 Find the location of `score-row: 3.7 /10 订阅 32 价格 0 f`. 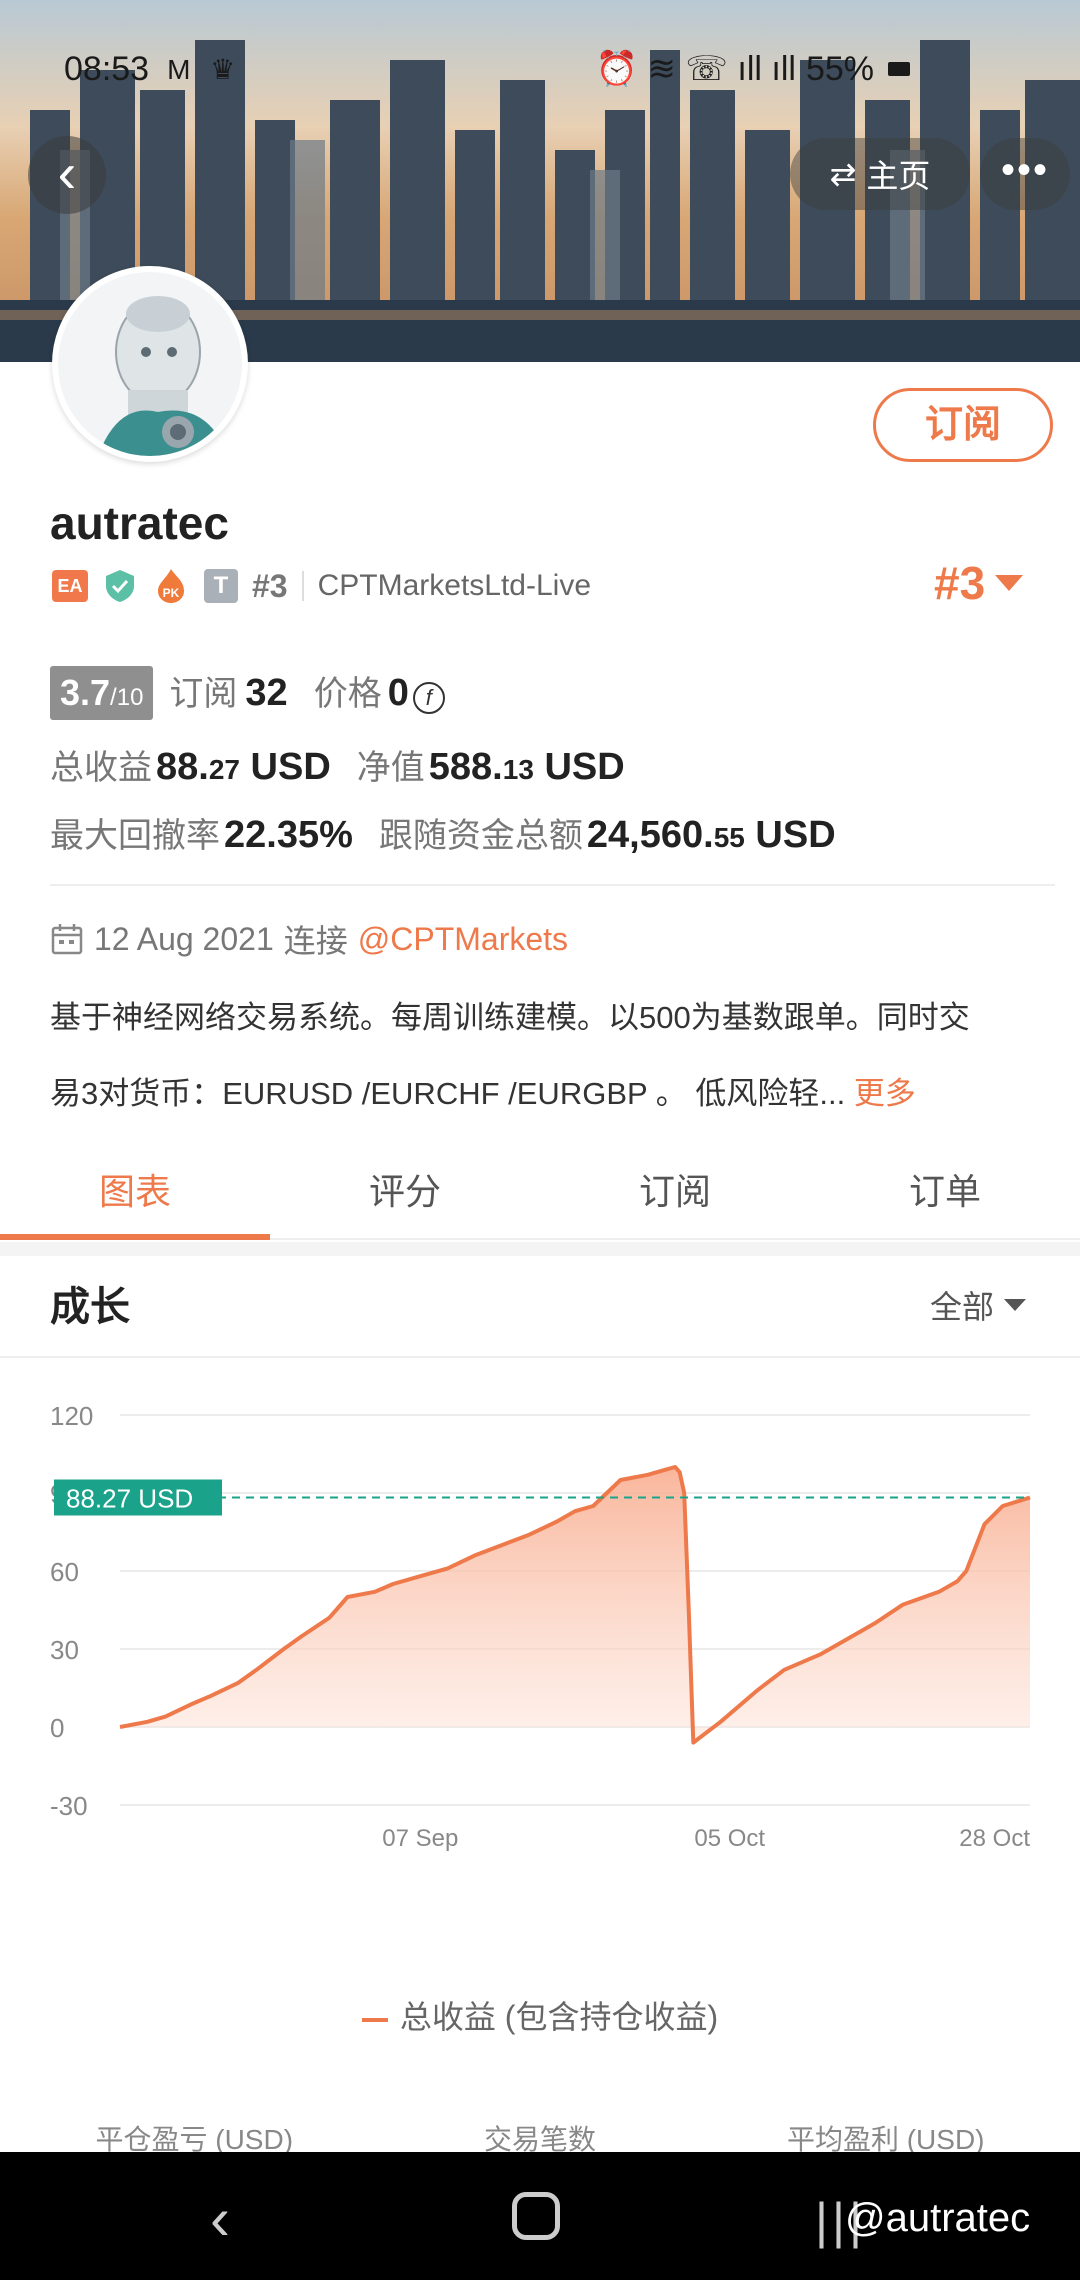

score-row: 3.7 /10 订阅 32 价格 0 f is located at coordinates (247, 693).